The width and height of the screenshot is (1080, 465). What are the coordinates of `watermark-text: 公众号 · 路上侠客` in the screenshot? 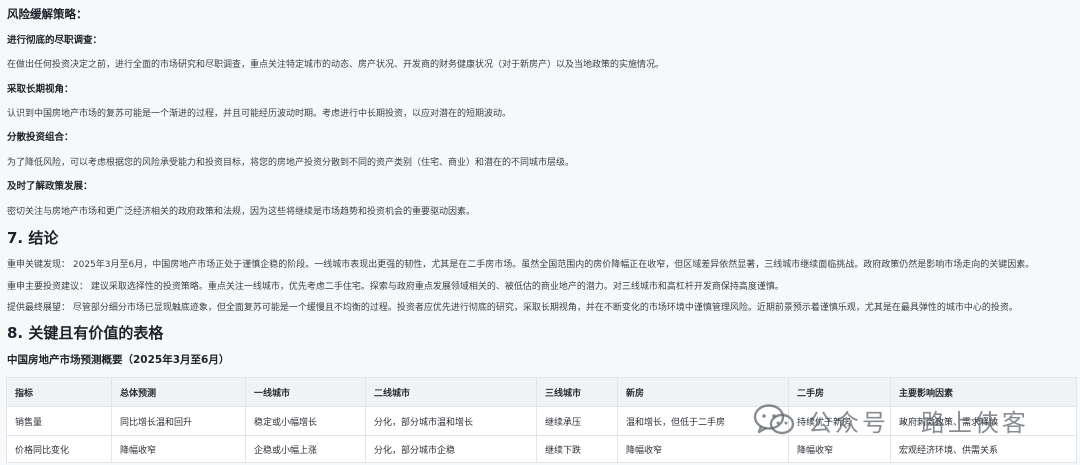 It's located at (918, 422).